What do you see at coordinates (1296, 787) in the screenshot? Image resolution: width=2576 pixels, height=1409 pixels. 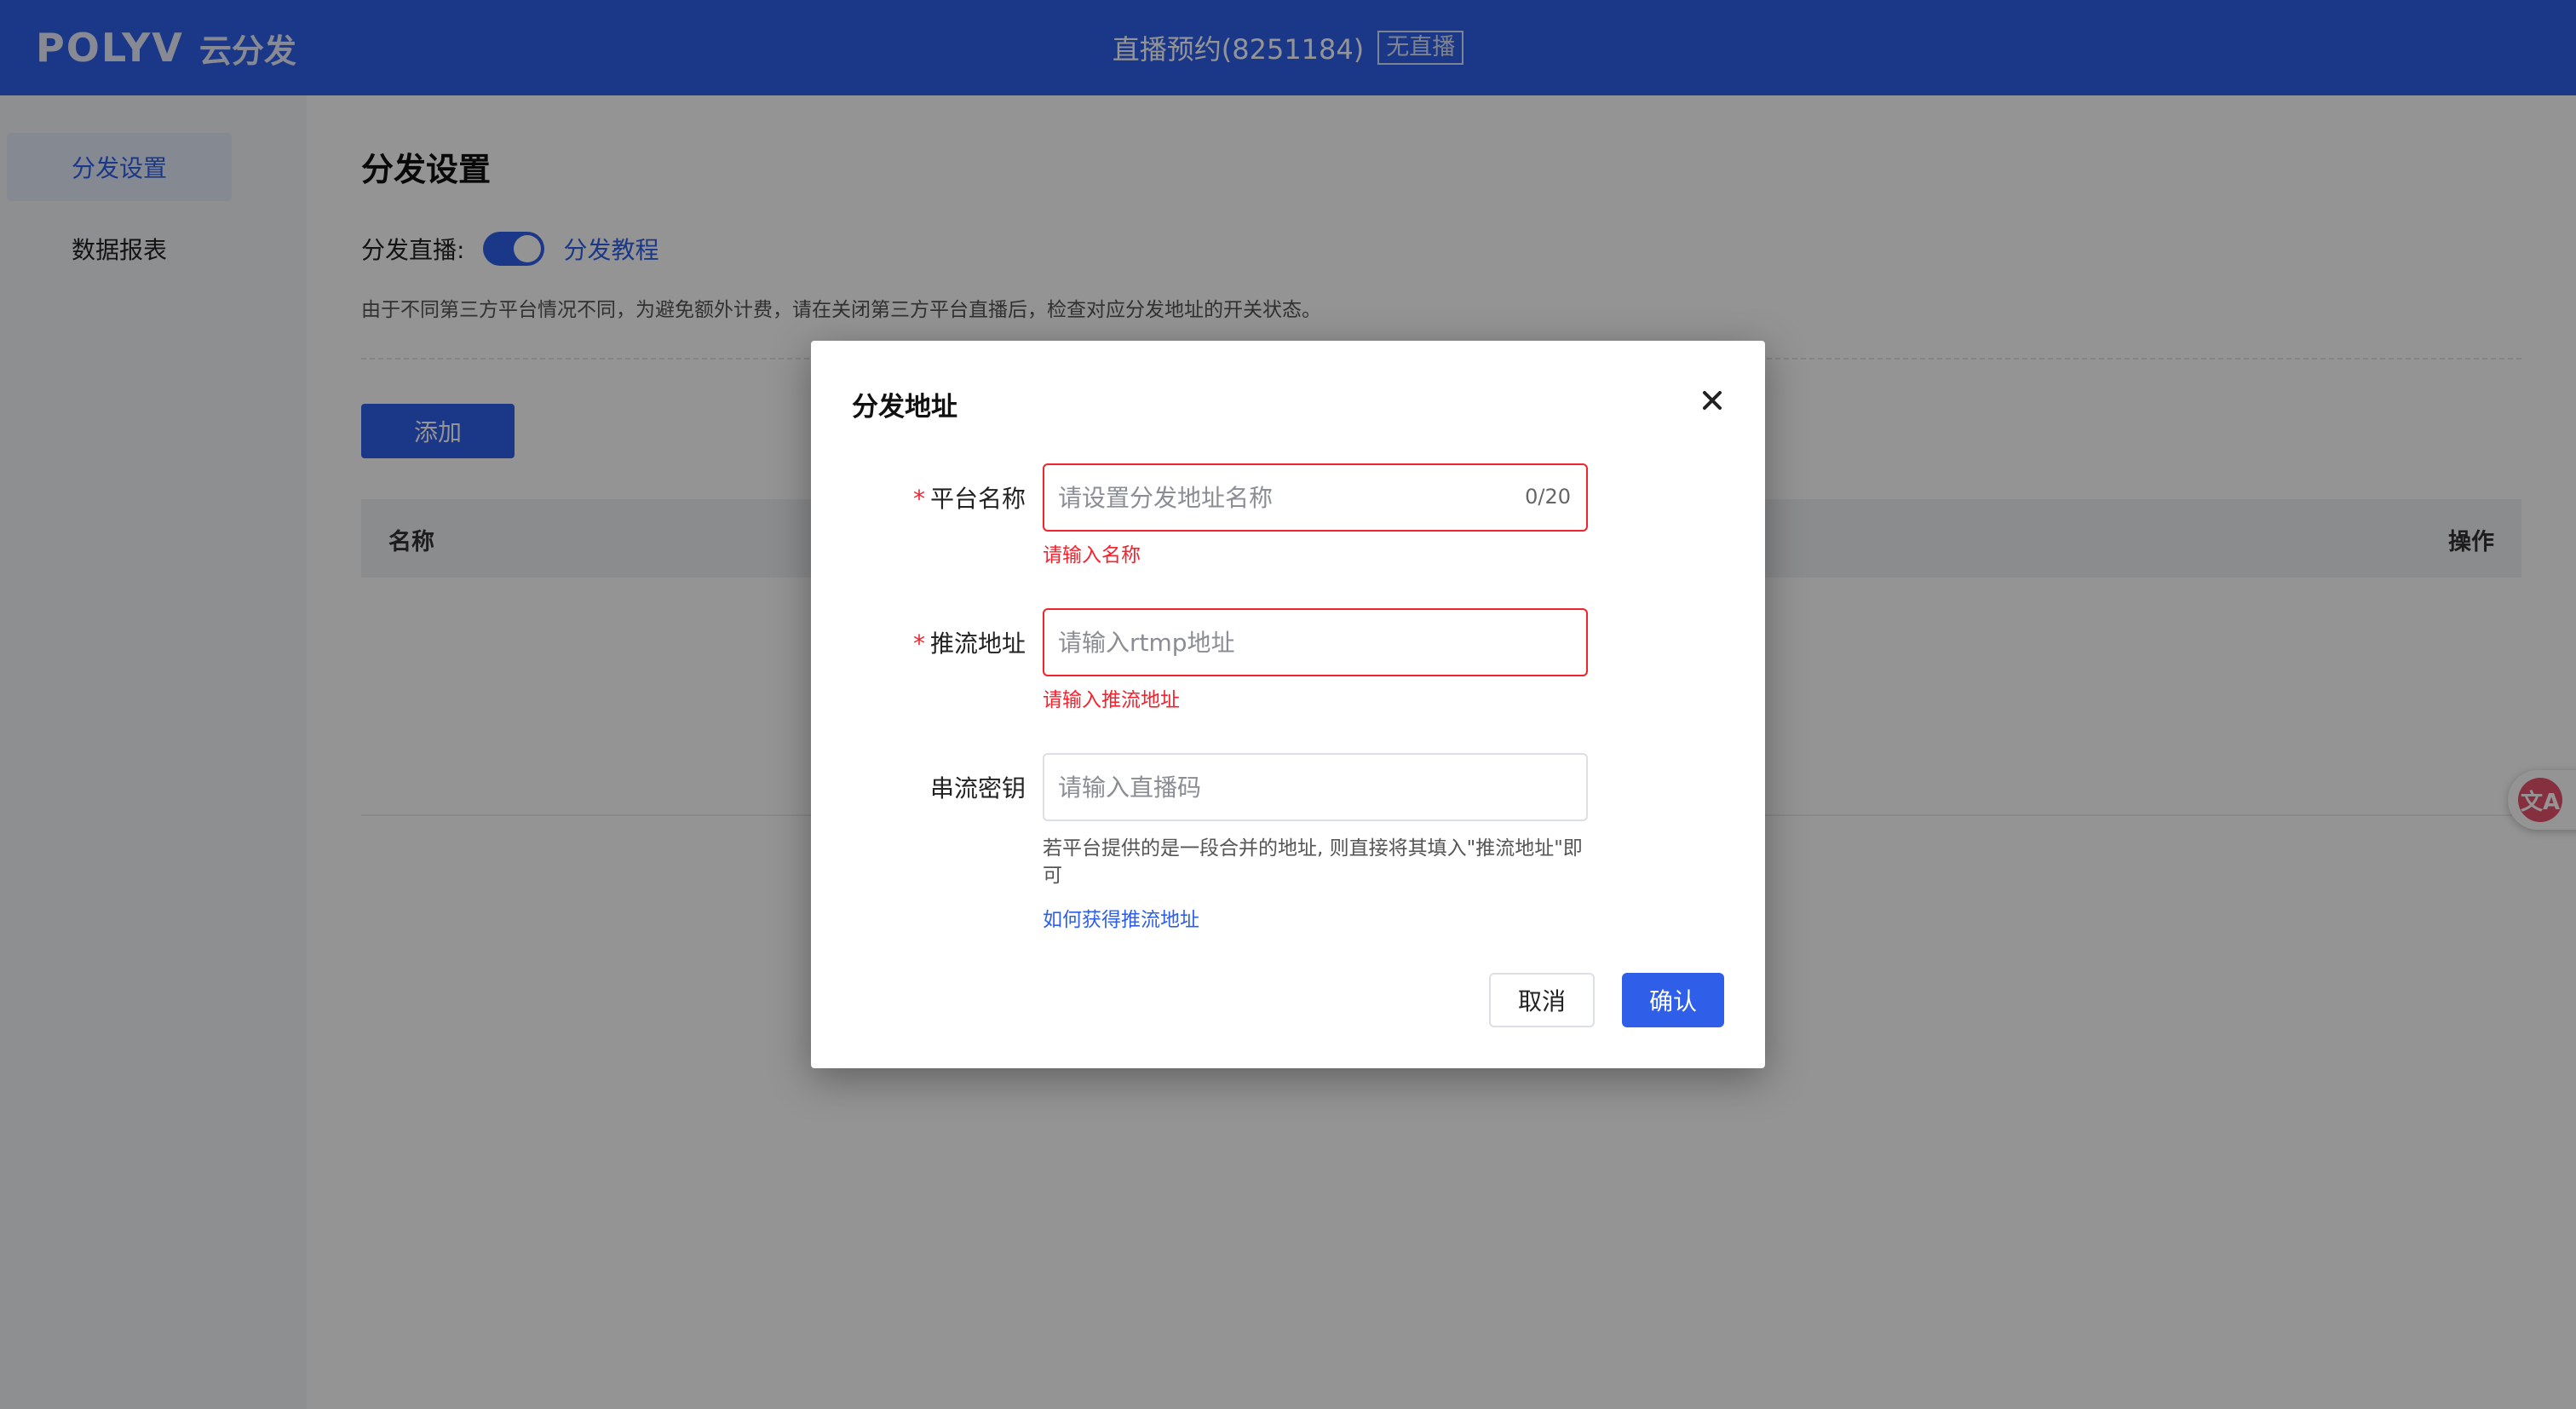 I see `stream-key-input` at bounding box center [1296, 787].